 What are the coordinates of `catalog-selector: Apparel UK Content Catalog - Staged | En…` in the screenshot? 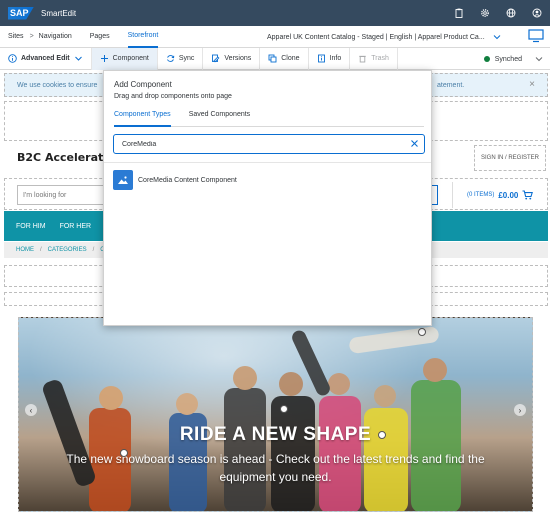 It's located at (384, 37).